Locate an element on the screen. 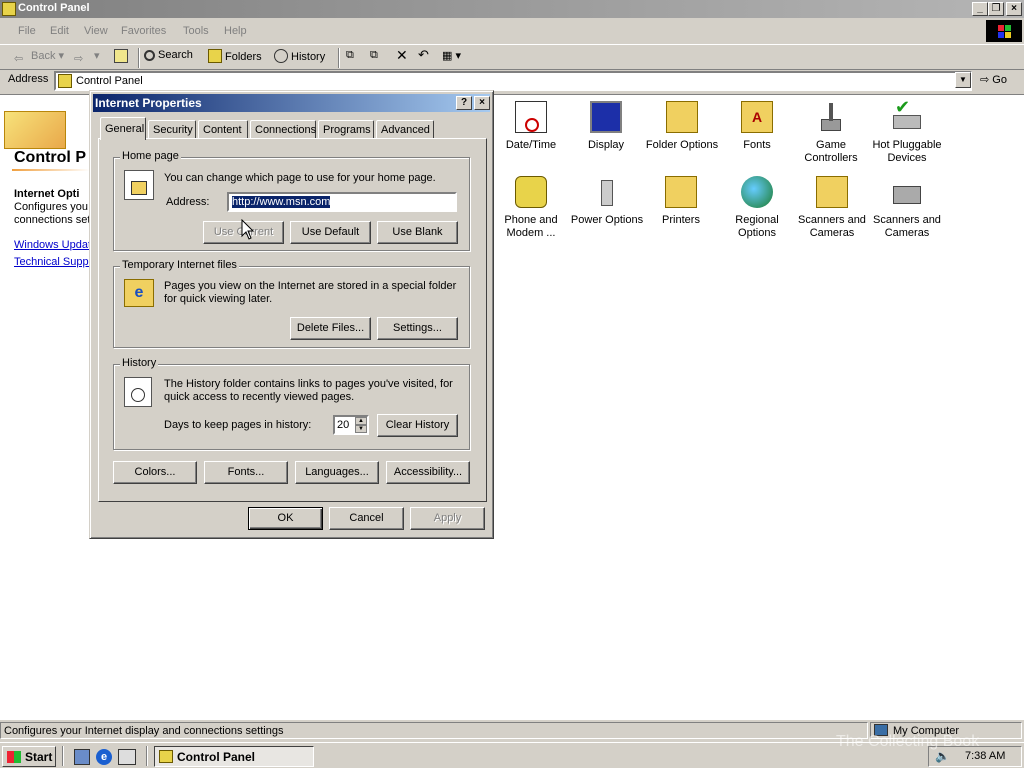 This screenshot has width=1024, height=768. display-item: Display is located at coordinates (606, 126).